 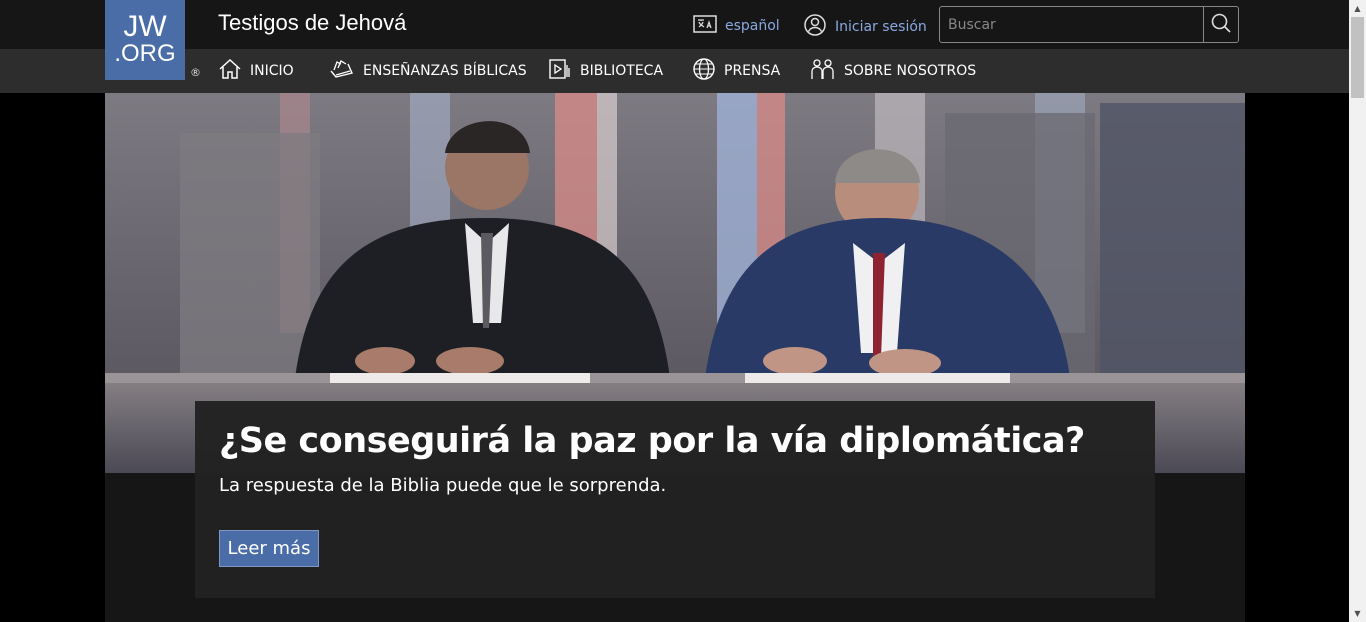 I want to click on search-button, so click(x=1220, y=24).